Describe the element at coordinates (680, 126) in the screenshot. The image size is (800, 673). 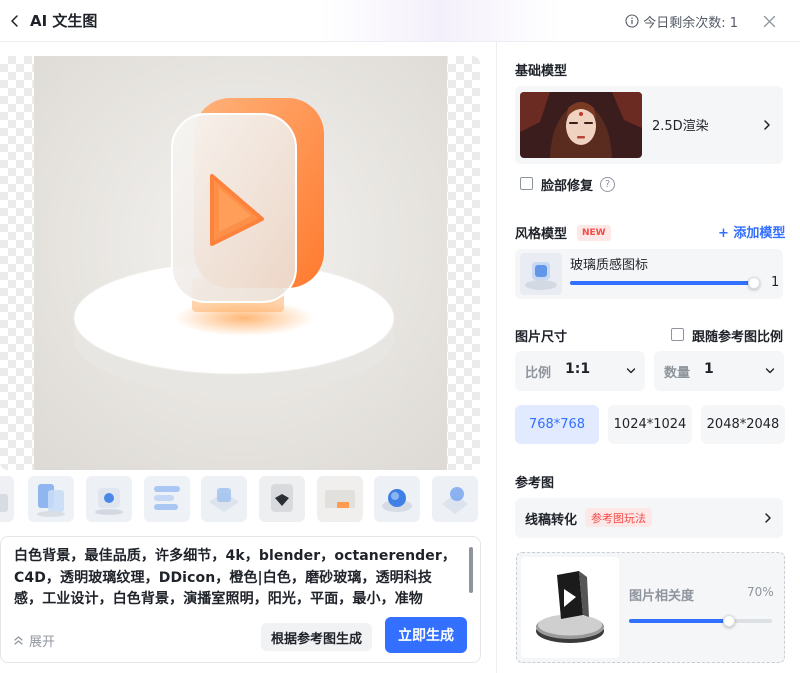
I see `base-model-name: 2.5D渲染` at that location.